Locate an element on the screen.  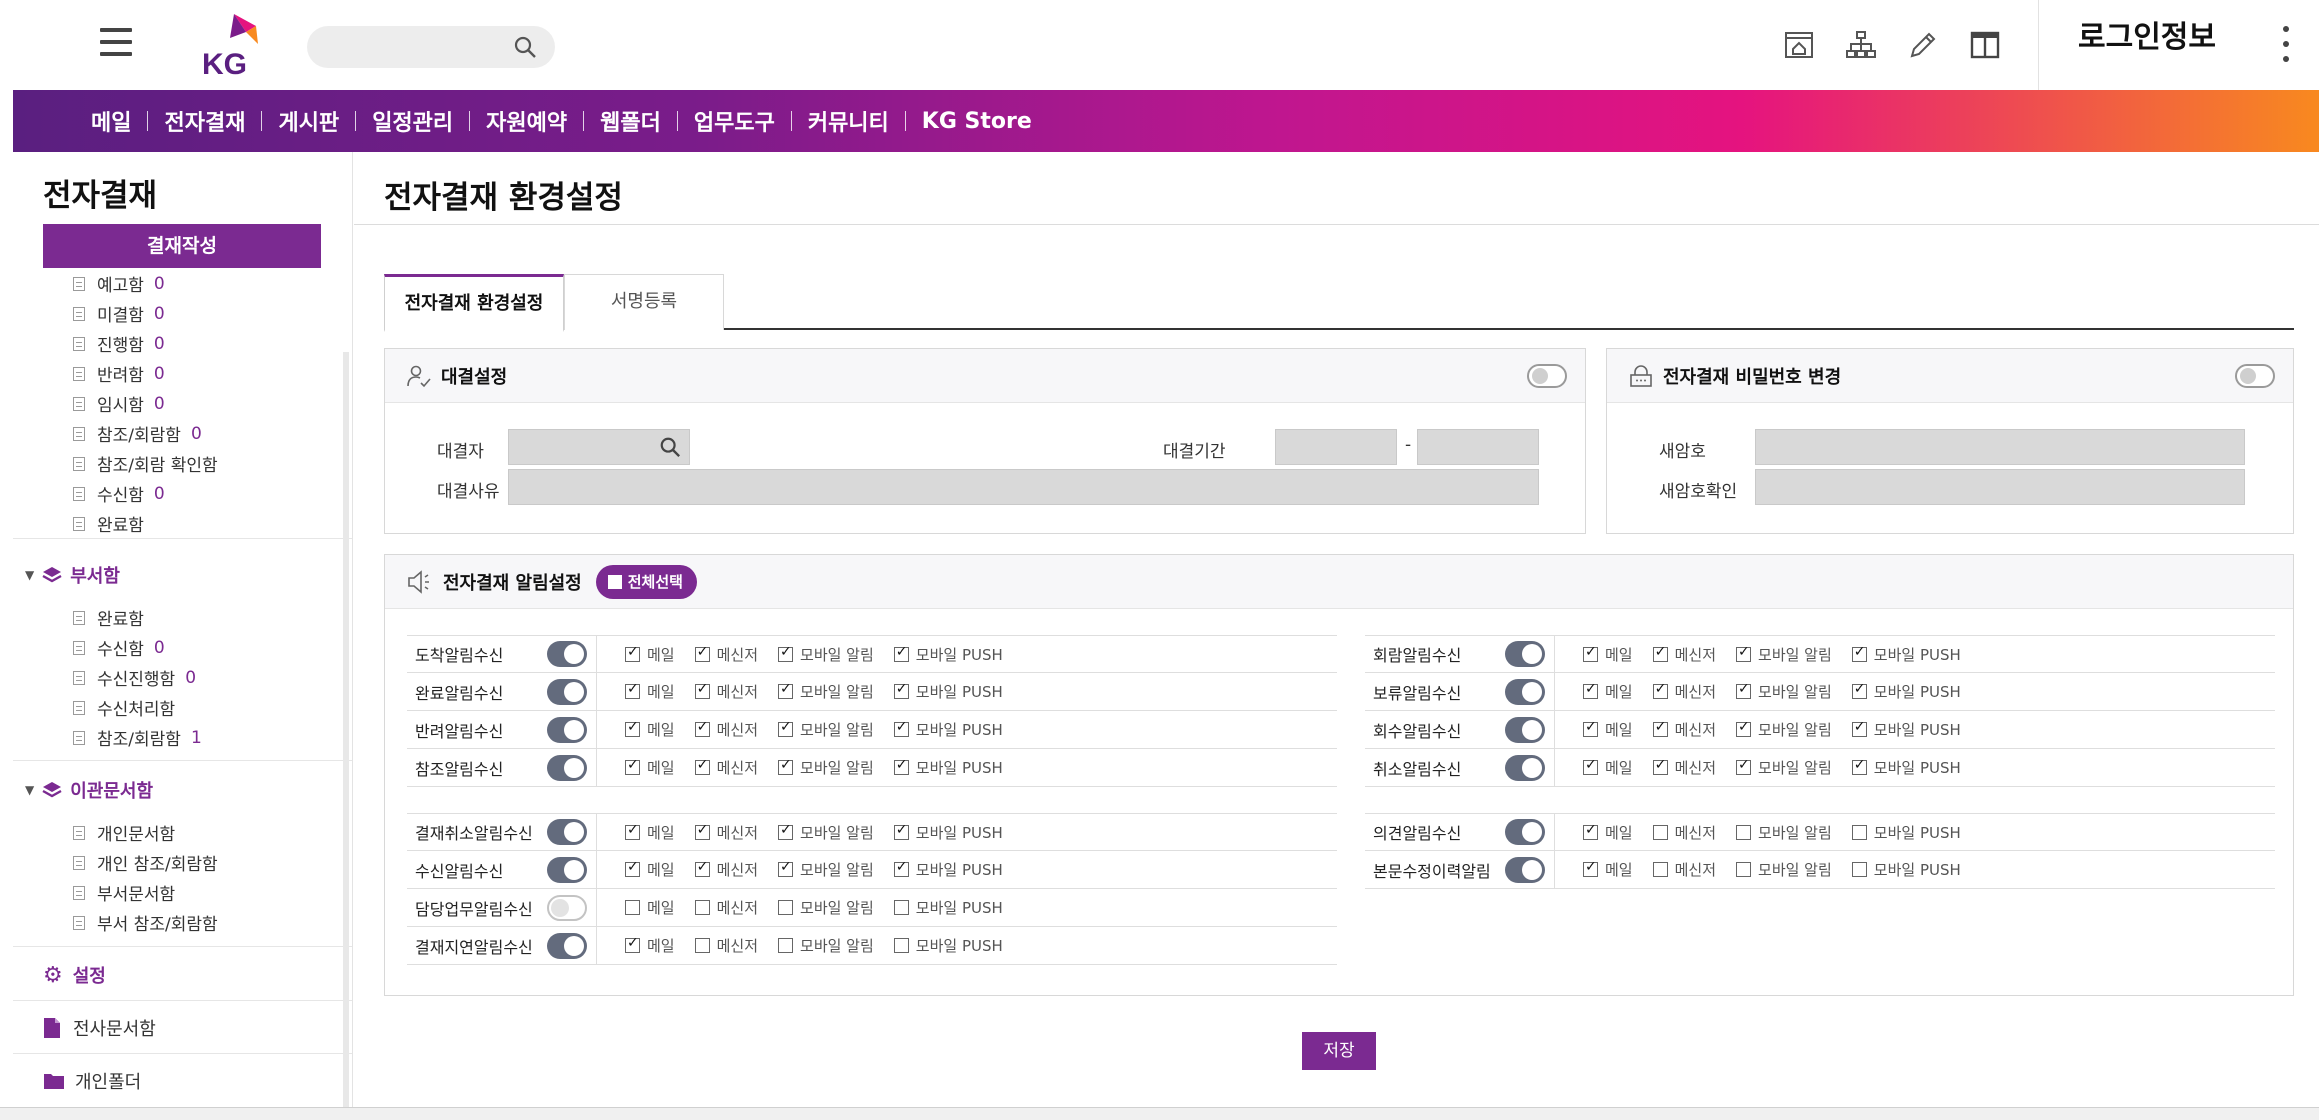
sidebar-item-personal-2: 진행함 0 is located at coordinates (119, 343).